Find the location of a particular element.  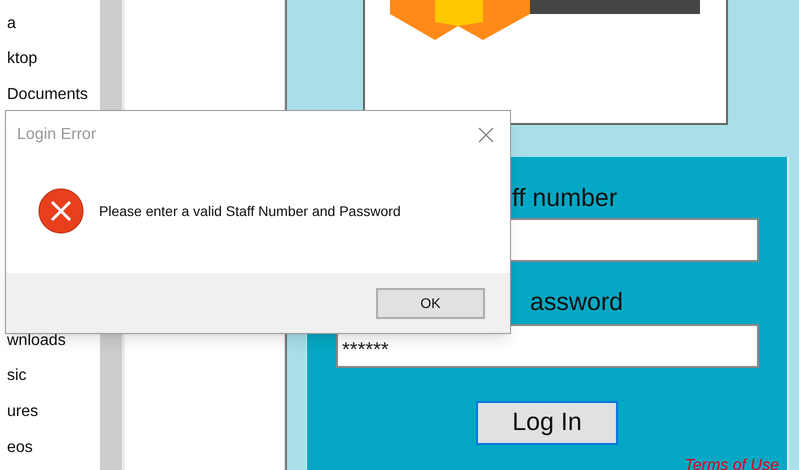

field-label: assword is located at coordinates (577, 302).